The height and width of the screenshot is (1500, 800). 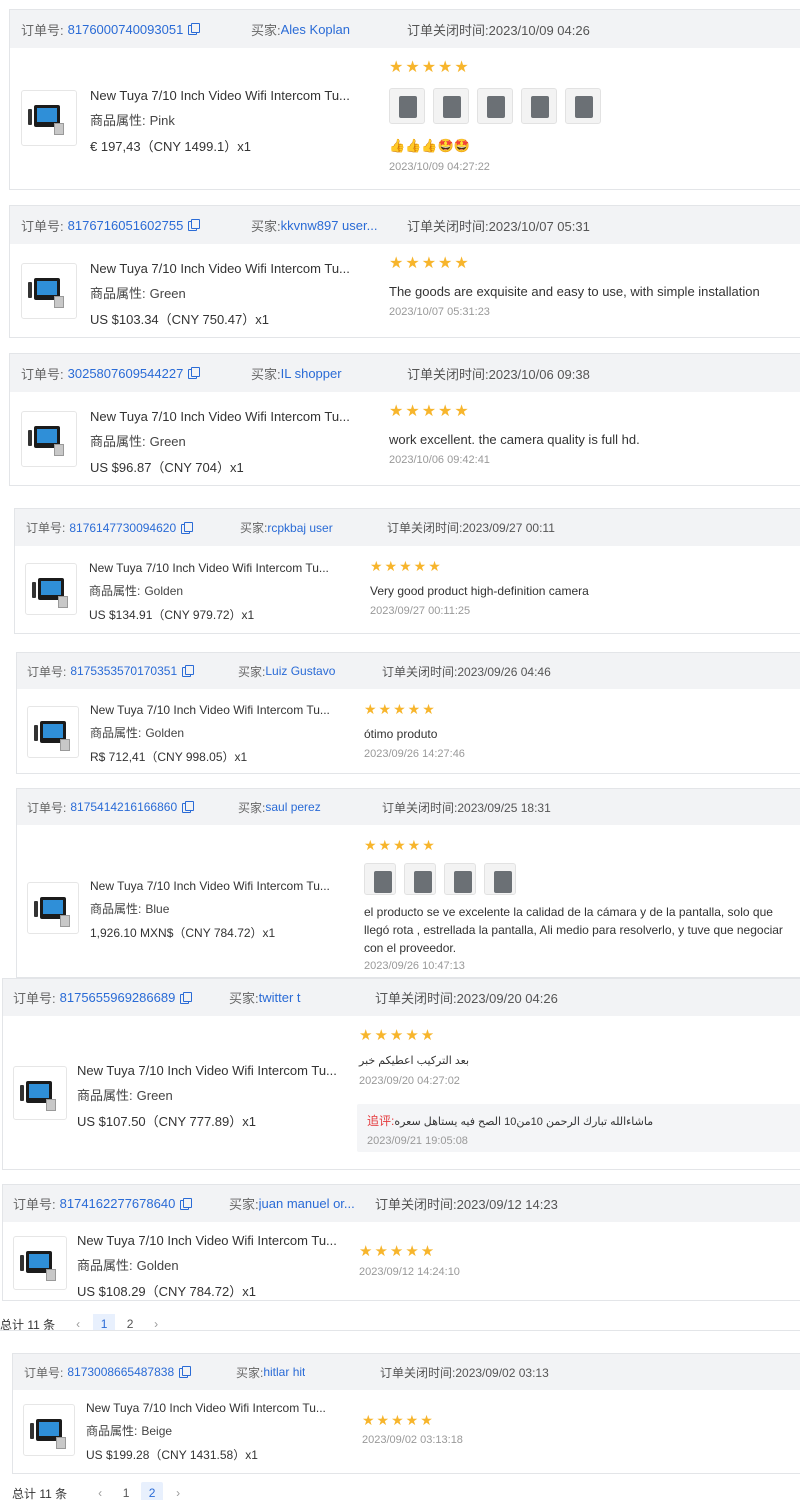 I want to click on buyer-link: Ales Koplan, so click(x=315, y=29).